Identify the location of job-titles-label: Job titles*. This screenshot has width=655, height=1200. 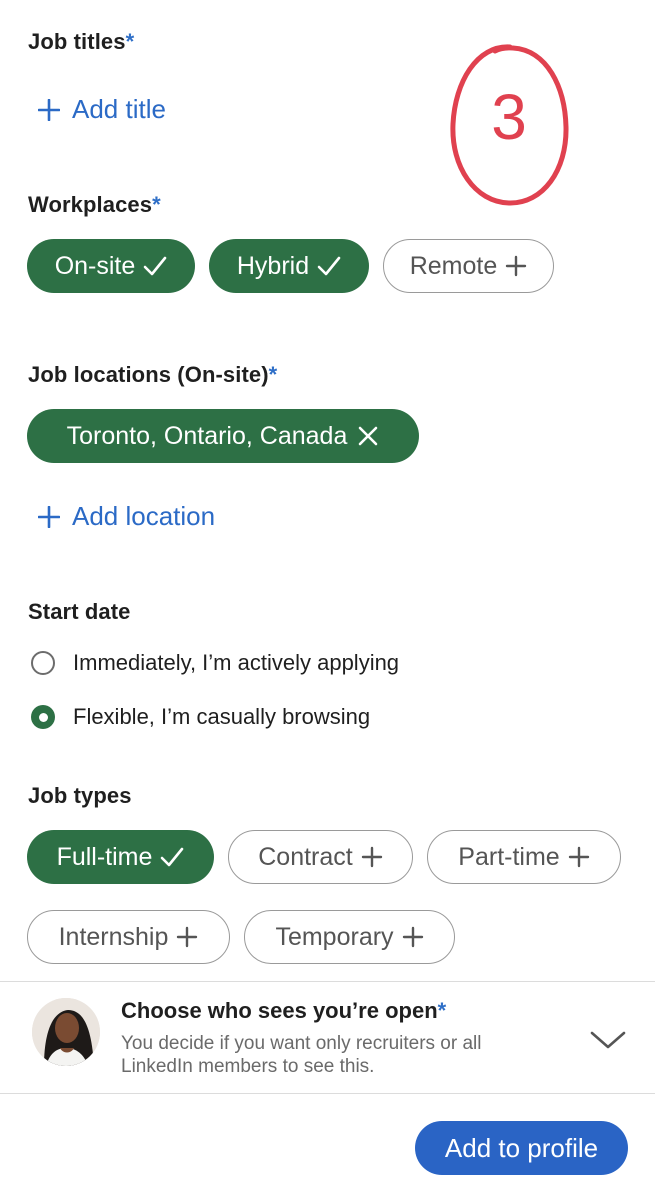
(81, 41).